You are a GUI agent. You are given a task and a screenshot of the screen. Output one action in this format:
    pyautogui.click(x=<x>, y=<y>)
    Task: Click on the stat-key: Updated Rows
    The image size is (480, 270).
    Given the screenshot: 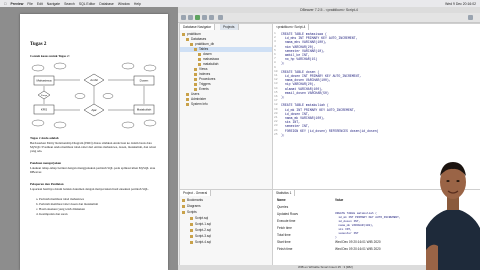 What is the action you would take?
    pyautogui.click(x=287, y=214)
    